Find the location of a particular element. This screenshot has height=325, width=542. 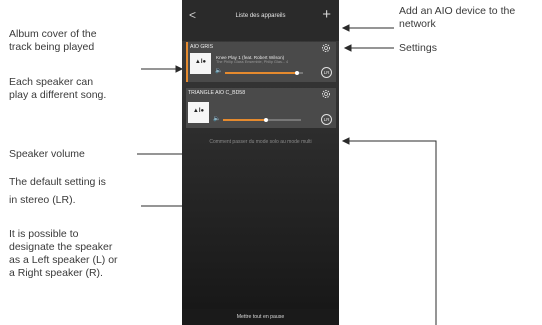

add-device-button: + is located at coordinates (326, 14).